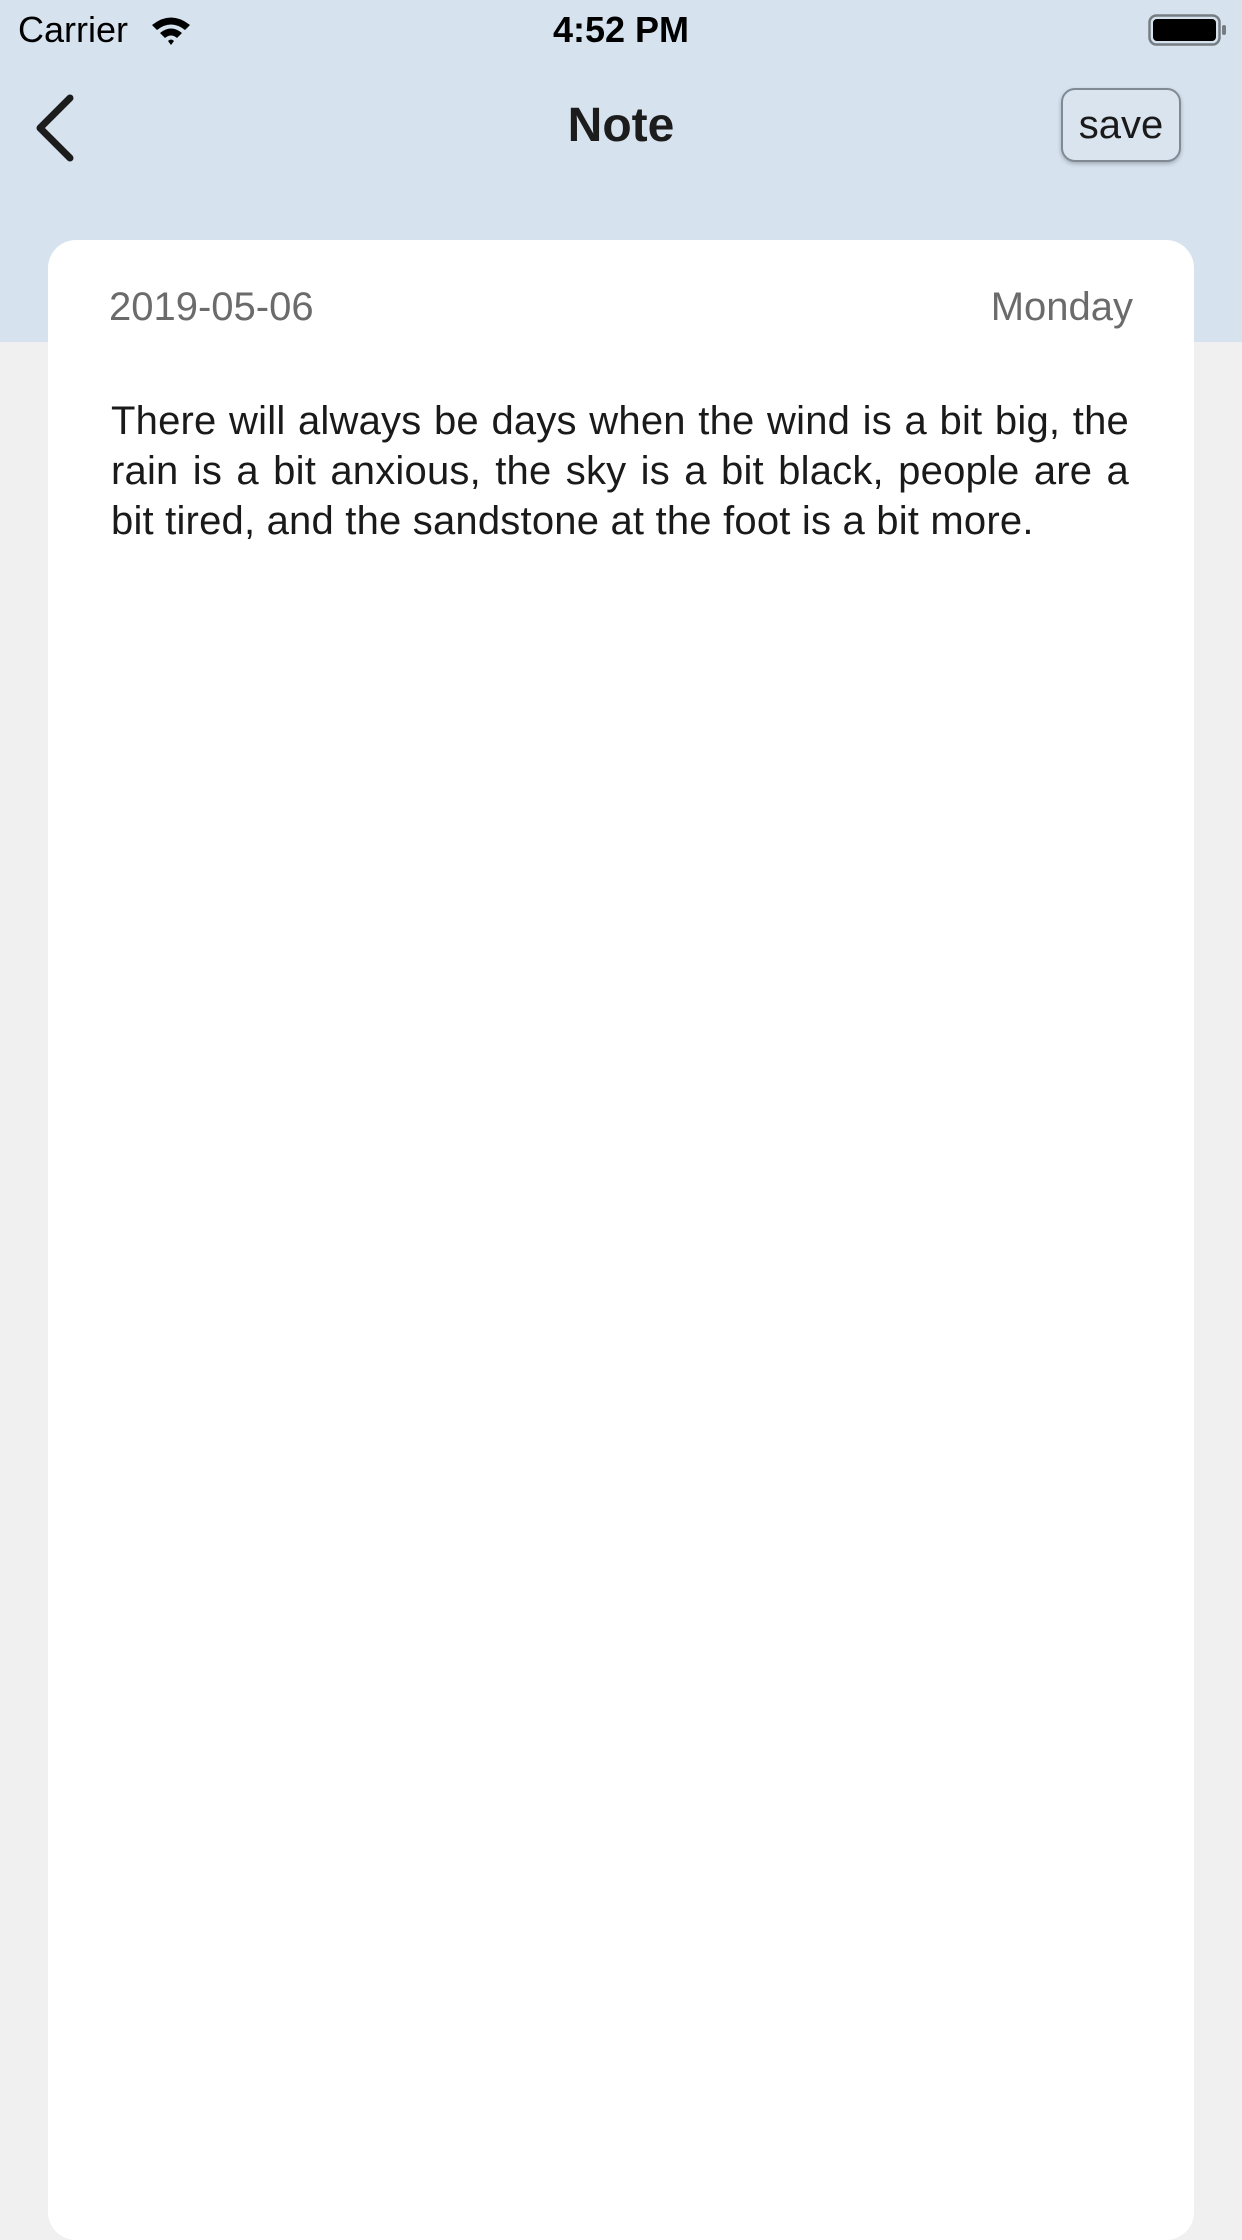 The height and width of the screenshot is (2240, 1242). What do you see at coordinates (621, 125) in the screenshot?
I see `page-title: Note` at bounding box center [621, 125].